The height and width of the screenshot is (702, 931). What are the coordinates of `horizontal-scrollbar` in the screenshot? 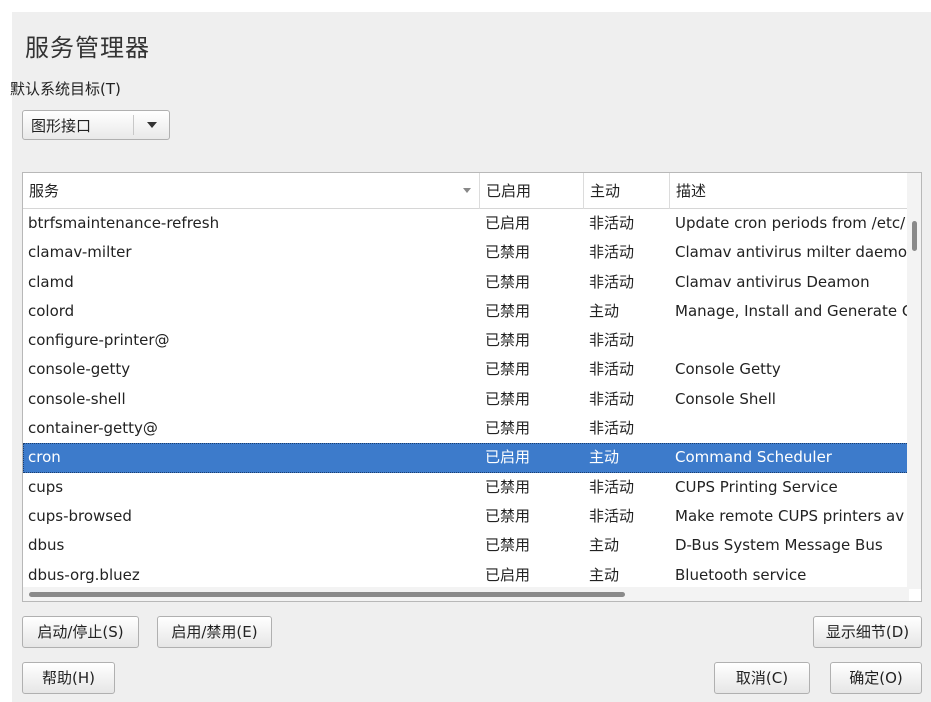 It's located at (466, 594).